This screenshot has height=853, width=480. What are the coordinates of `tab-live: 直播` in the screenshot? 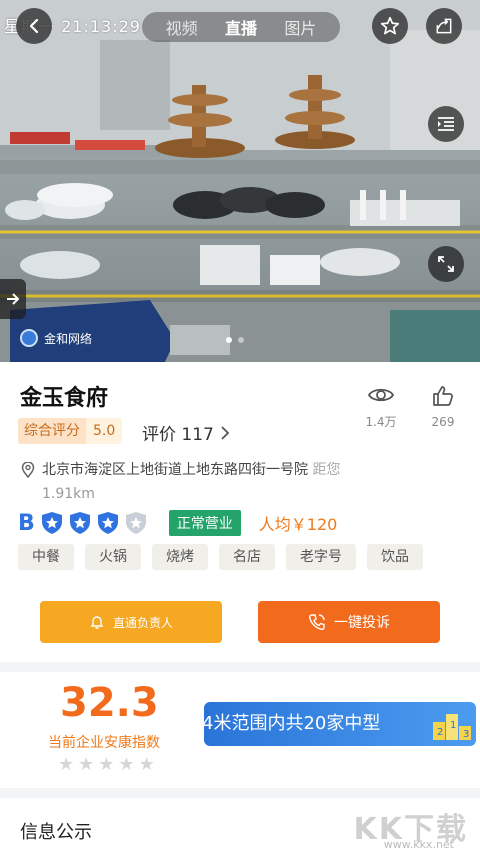 It's located at (241, 27).